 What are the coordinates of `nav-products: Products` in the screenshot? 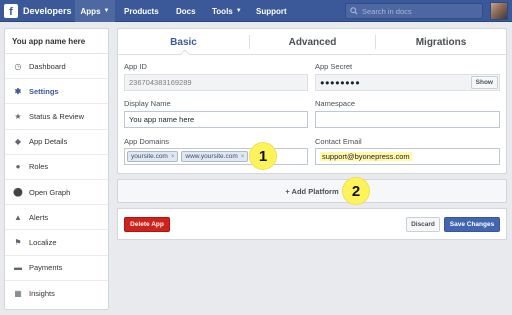 It's located at (141, 11).